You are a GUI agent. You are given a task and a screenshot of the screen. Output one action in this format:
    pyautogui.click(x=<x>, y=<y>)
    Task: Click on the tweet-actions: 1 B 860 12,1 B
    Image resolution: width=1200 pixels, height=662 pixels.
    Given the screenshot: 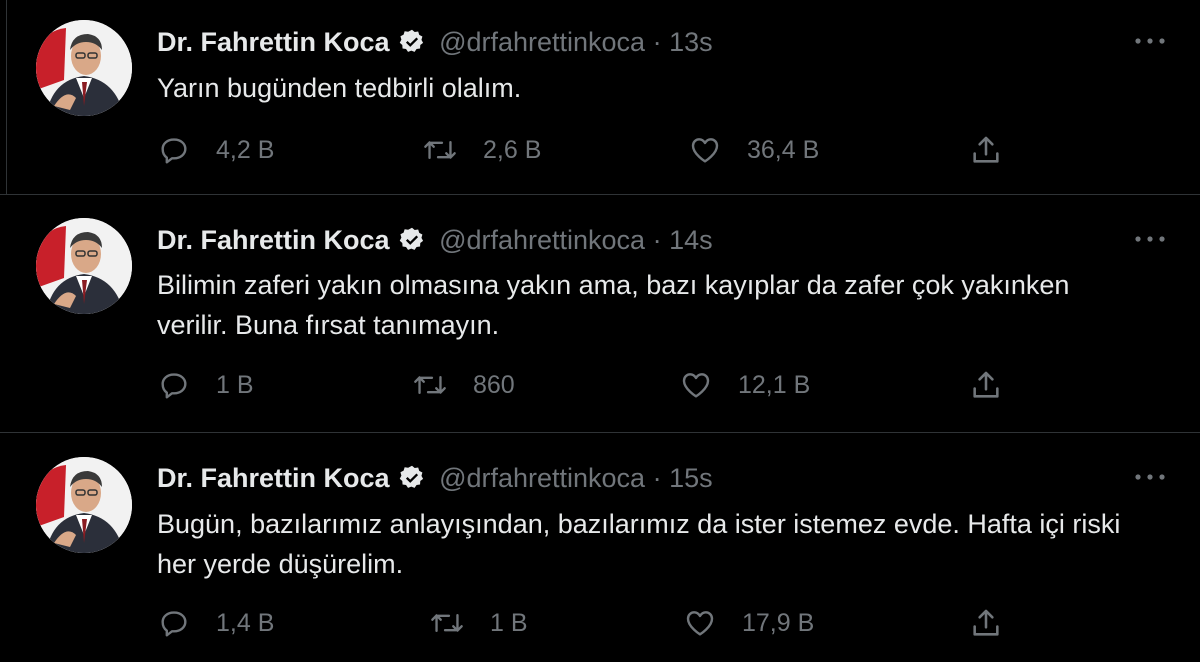 What is the action you would take?
    pyautogui.click(x=600, y=389)
    